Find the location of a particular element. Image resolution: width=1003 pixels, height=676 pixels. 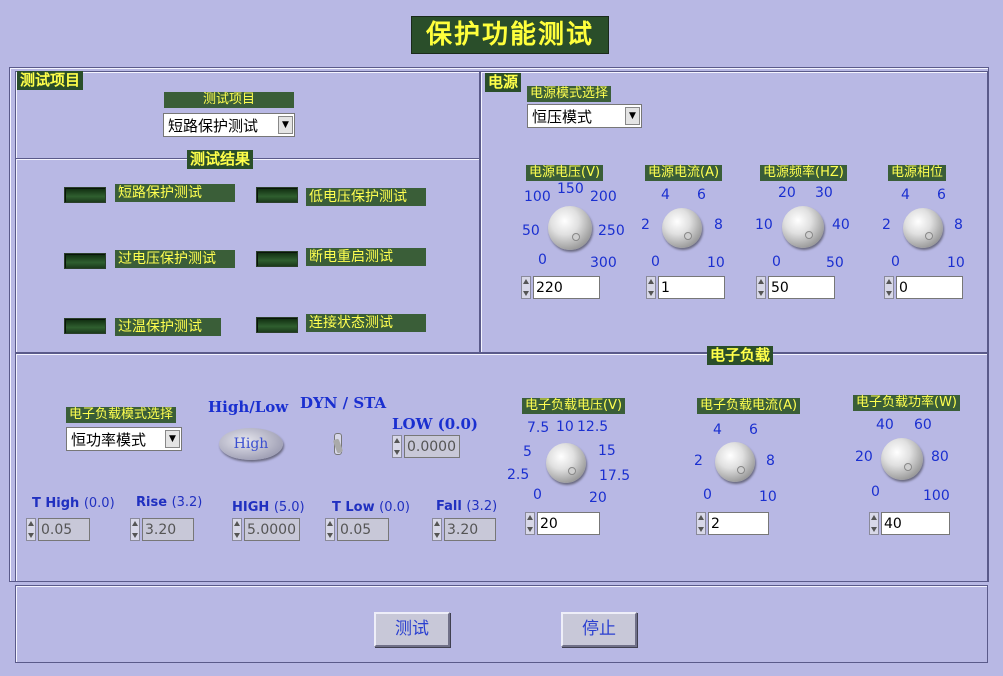

tick: 2 is located at coordinates (645, 225).